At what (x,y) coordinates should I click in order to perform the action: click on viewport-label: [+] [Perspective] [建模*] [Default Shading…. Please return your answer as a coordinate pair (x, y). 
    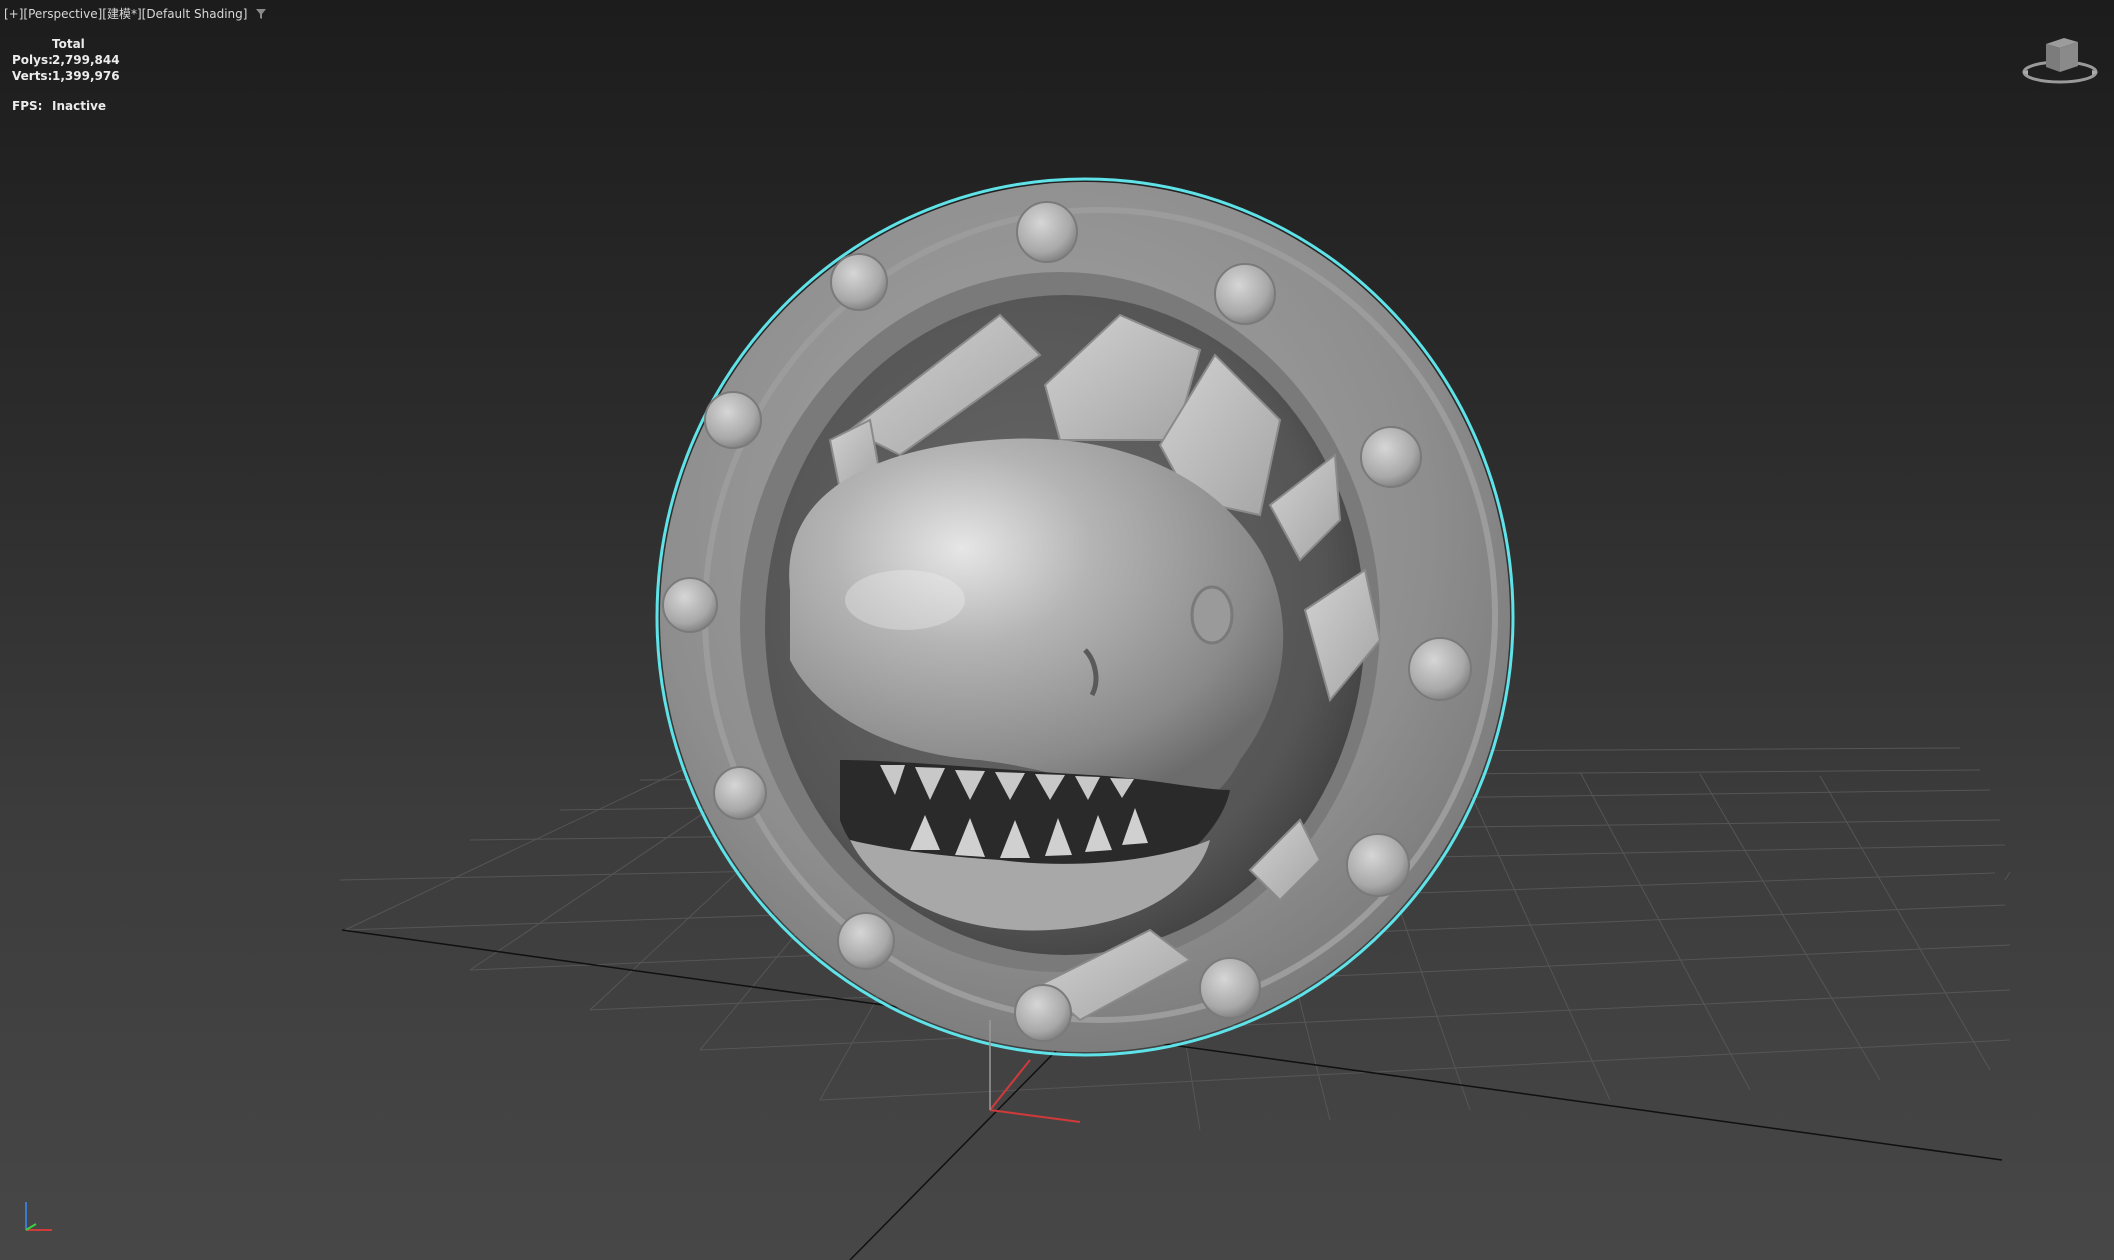
    Looking at the image, I should click on (135, 13).